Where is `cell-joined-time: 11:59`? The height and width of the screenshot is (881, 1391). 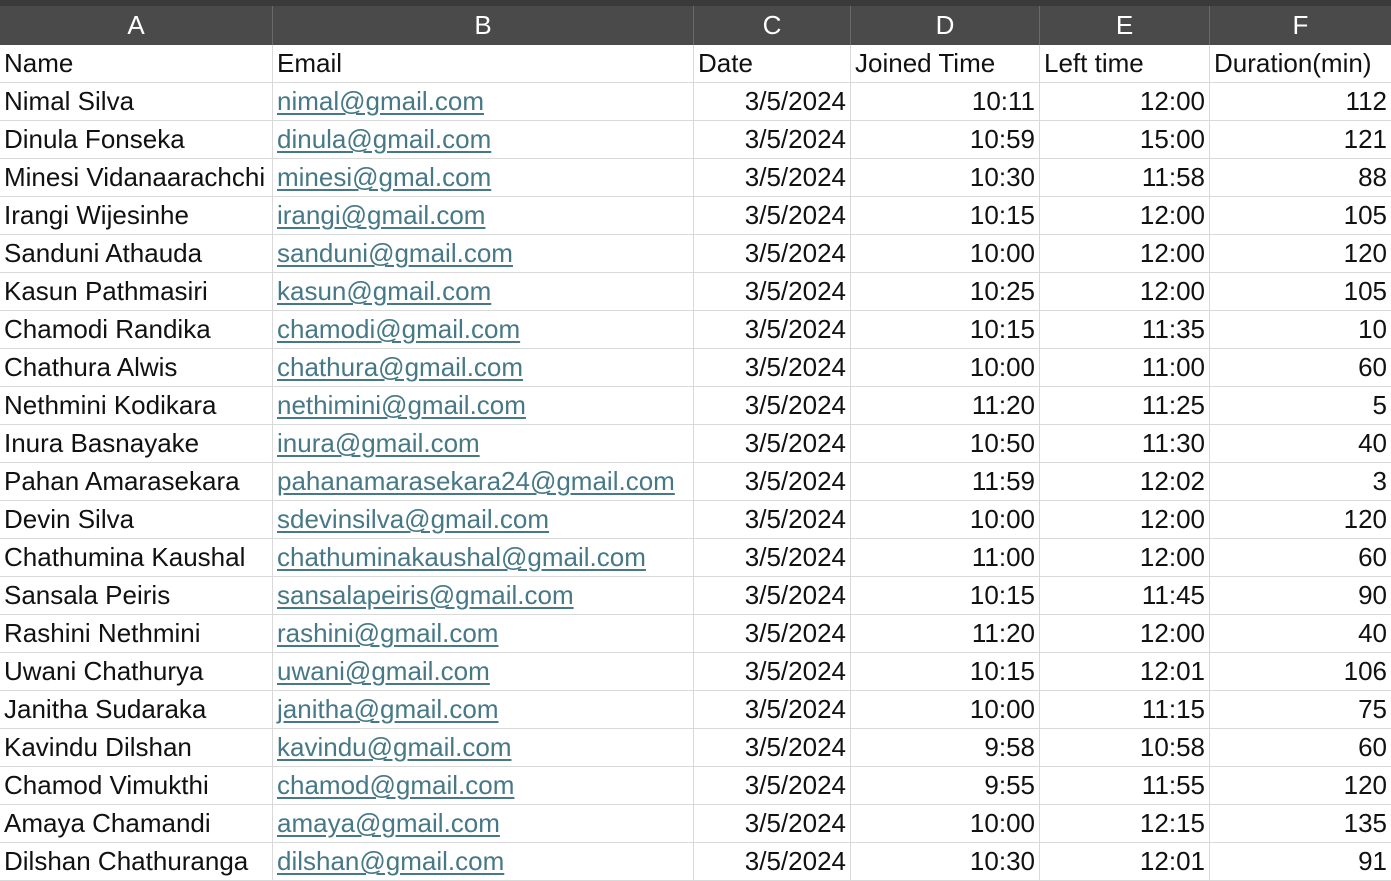
cell-joined-time: 11:59 is located at coordinates (945, 481).